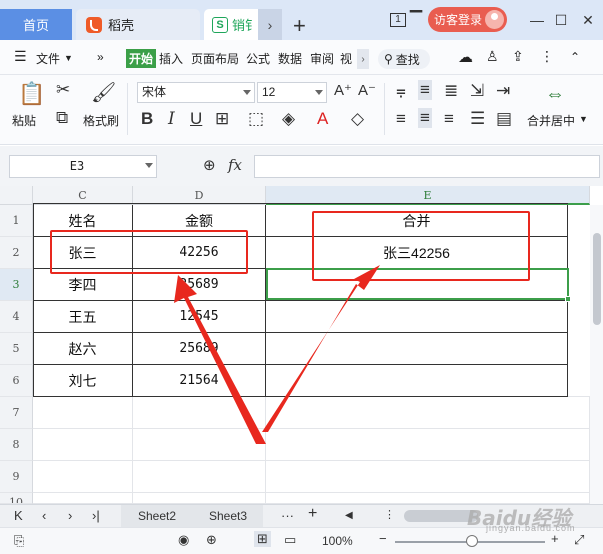  What do you see at coordinates (70, 515) in the screenshot?
I see `next-sheet-icon: ›` at bounding box center [70, 515].